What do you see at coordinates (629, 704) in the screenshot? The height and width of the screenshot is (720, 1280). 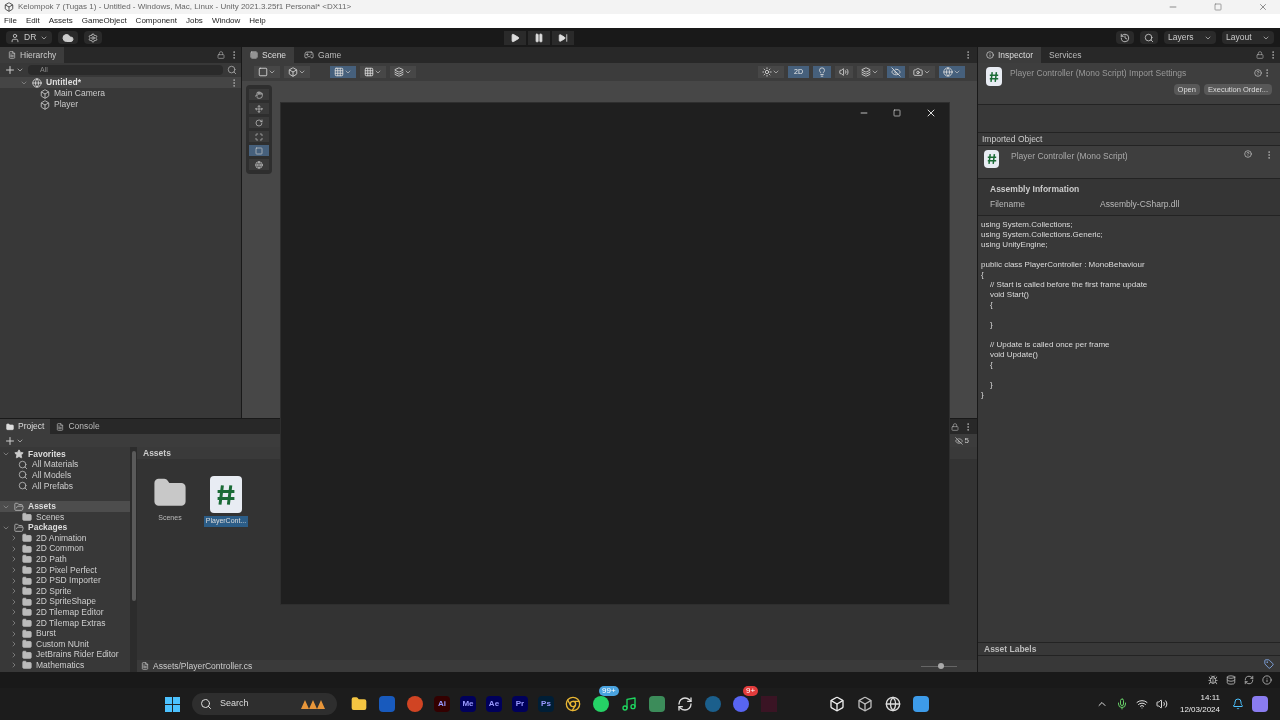 I see `music-app-icon` at bounding box center [629, 704].